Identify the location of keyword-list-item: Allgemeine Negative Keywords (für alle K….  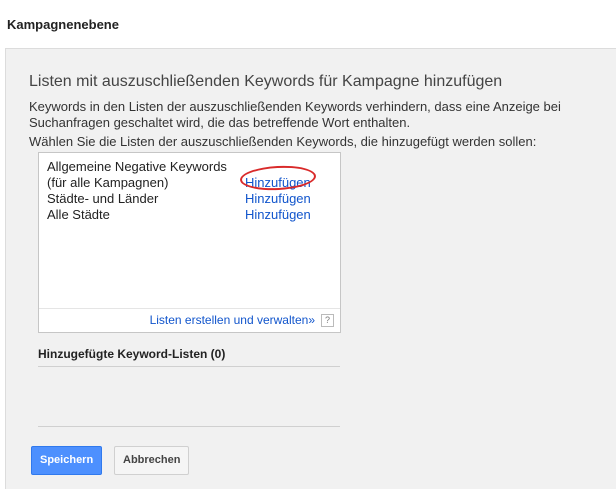
(190, 175).